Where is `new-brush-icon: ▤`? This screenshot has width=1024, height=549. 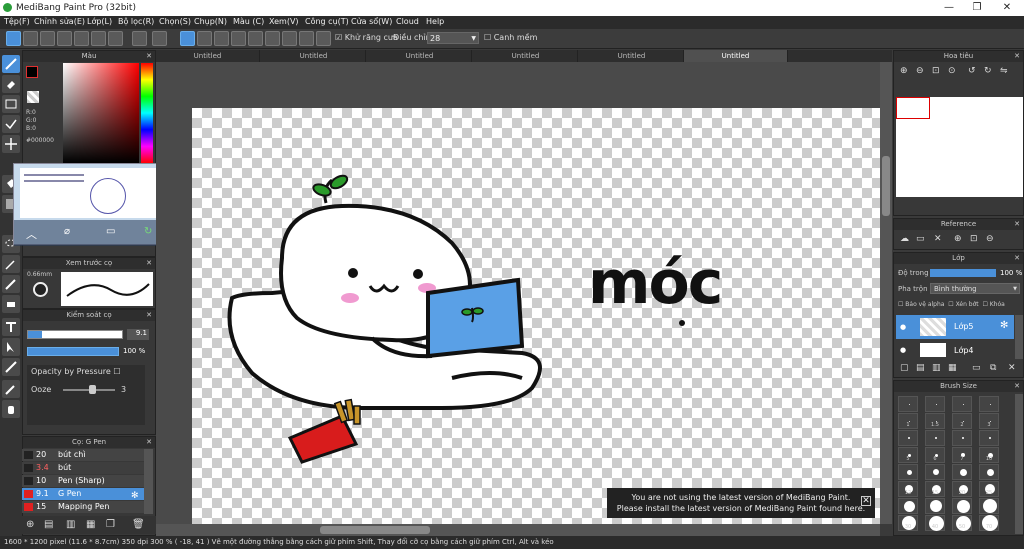
new-brush-icon: ▤ is located at coordinates (48, 524).